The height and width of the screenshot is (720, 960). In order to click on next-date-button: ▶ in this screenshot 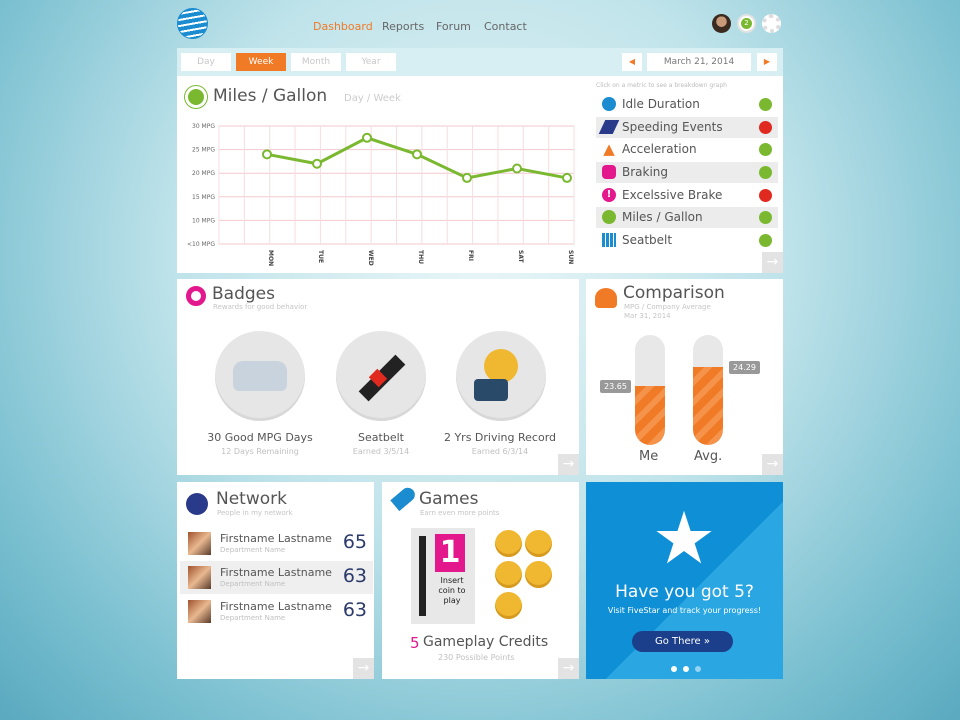, I will do `click(767, 62)`.